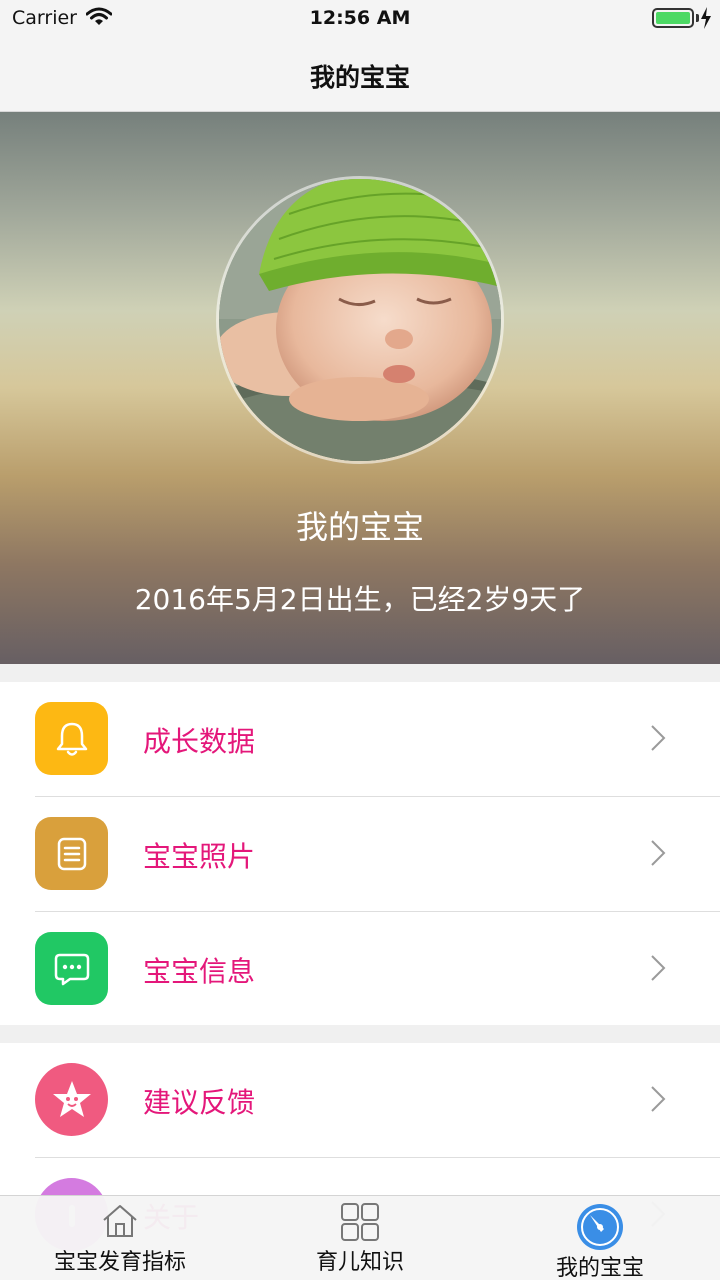  I want to click on baby-avatar, so click(360, 320).